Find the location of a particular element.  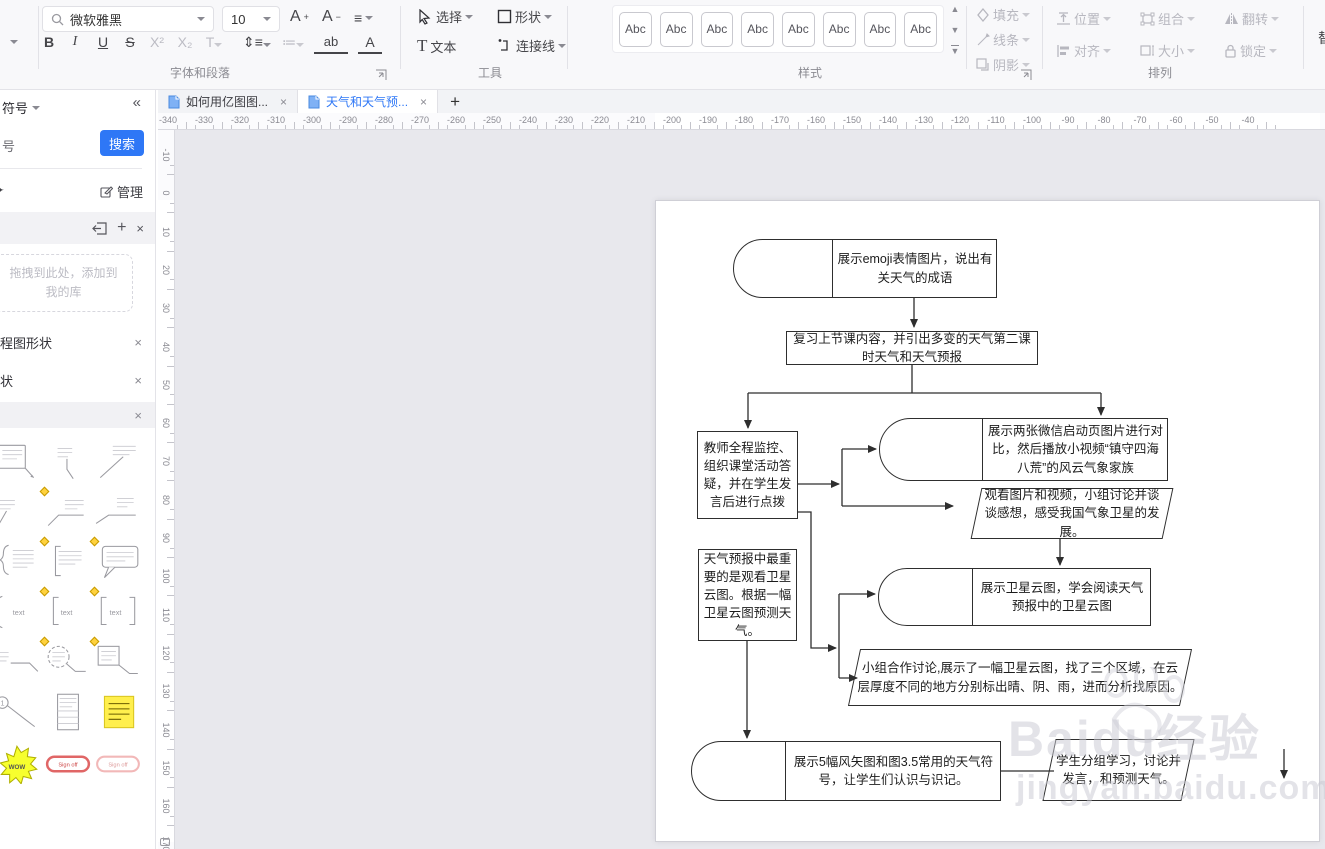

lock-button: 锁定 is located at coordinates (1251, 50).